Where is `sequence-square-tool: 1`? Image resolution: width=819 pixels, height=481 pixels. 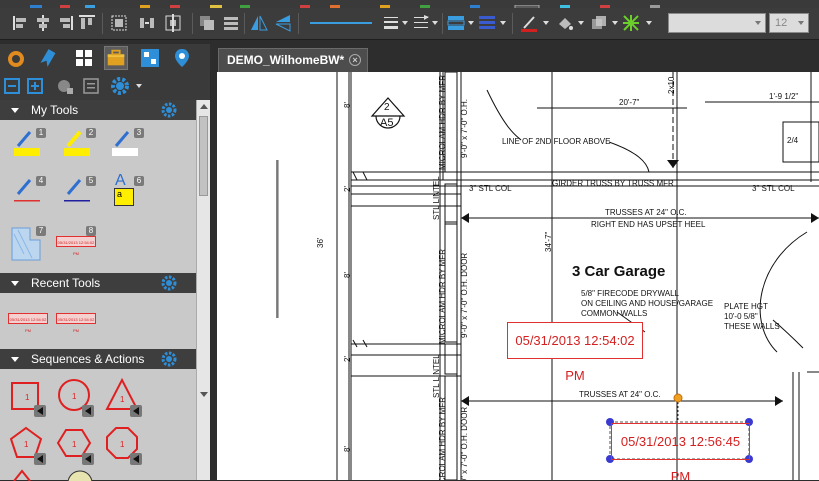 sequence-square-tool: 1 is located at coordinates (28, 397).